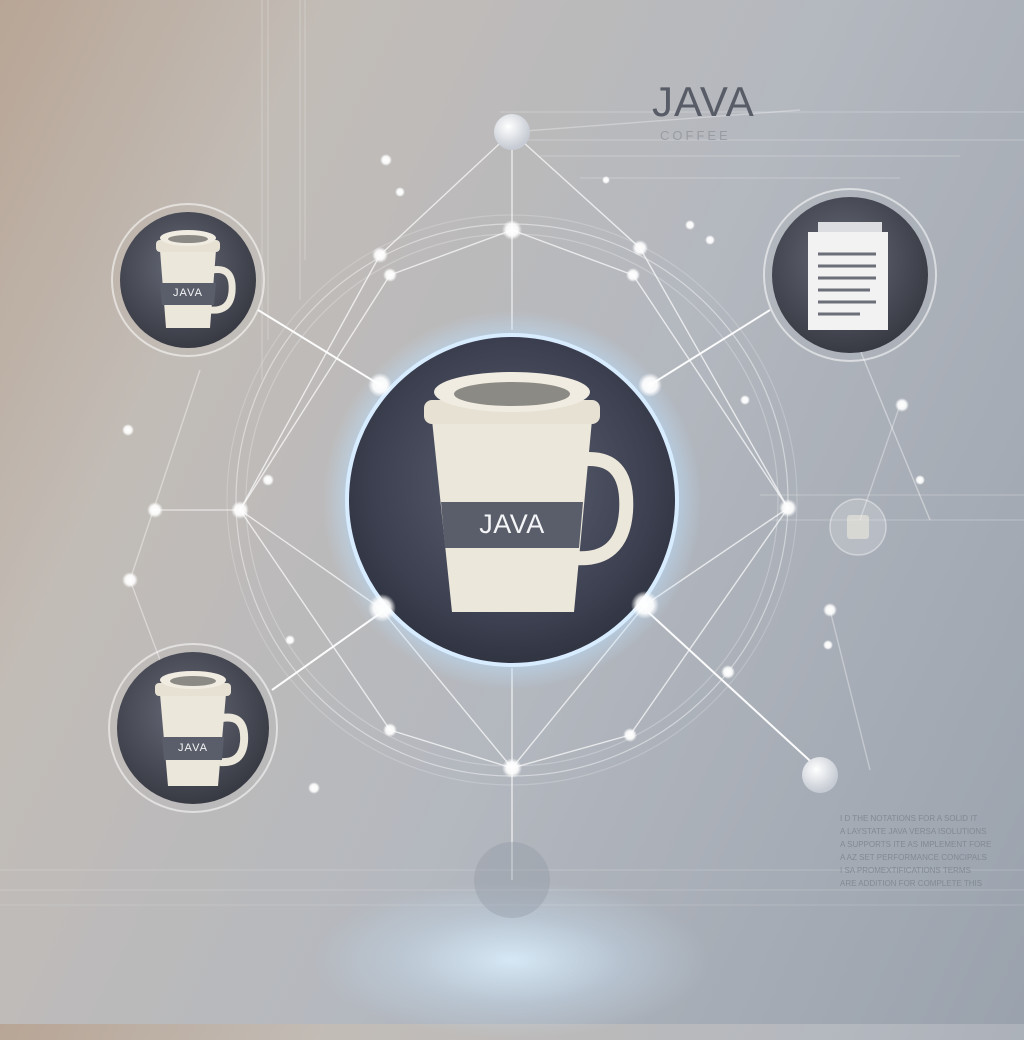  Describe the element at coordinates (512, 132) in the screenshot. I see `orb-top` at that location.